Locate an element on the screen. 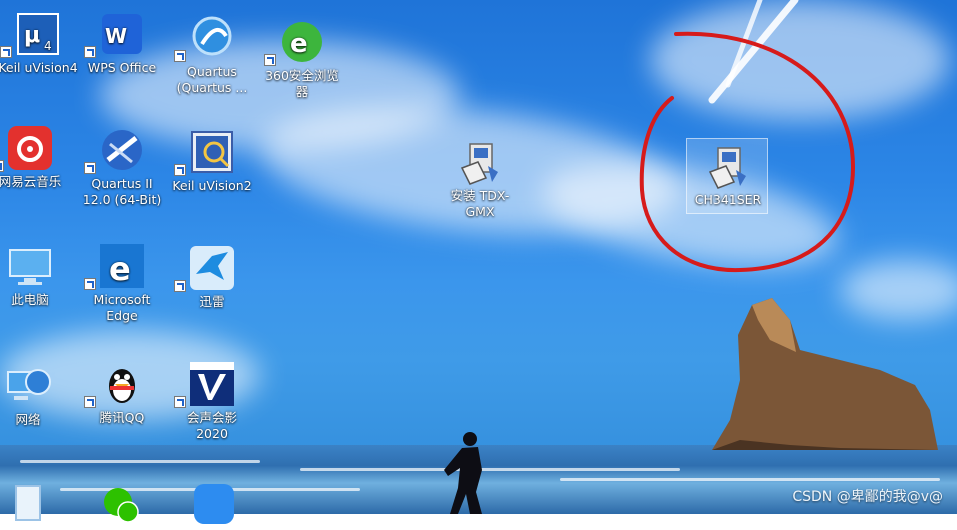 Image resolution: width=957 pixels, height=530 pixels. svg-text: 4 is located at coordinates (48, 46).